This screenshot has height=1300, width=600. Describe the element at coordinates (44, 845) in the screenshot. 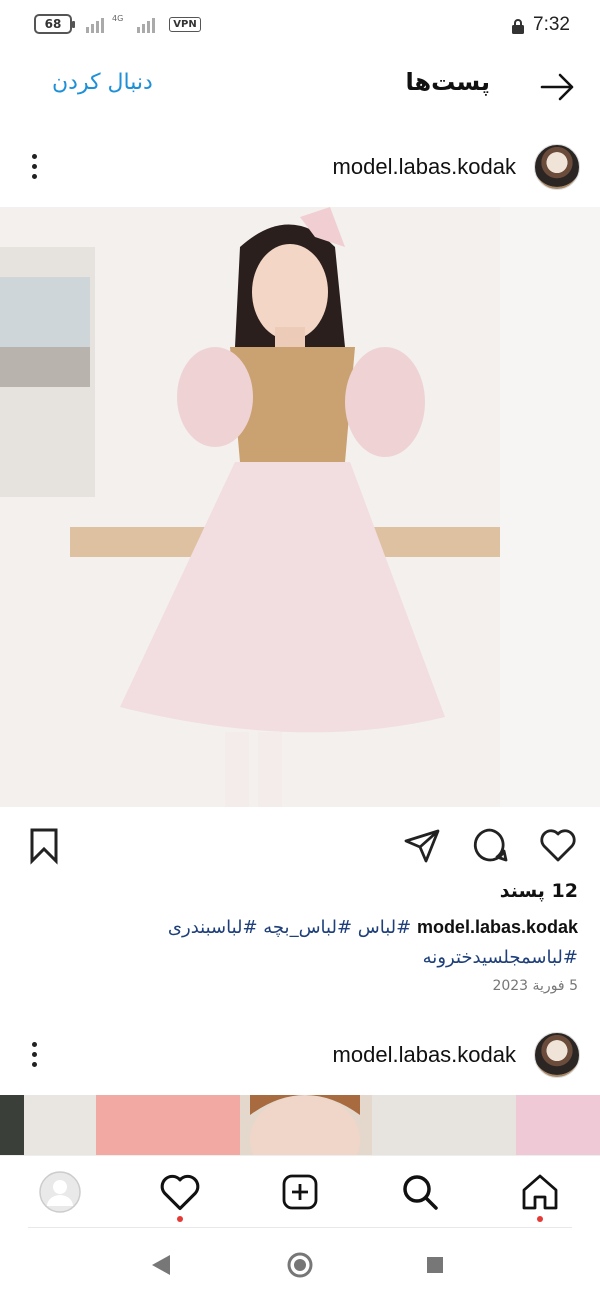

I see `bookmark-icon` at that location.